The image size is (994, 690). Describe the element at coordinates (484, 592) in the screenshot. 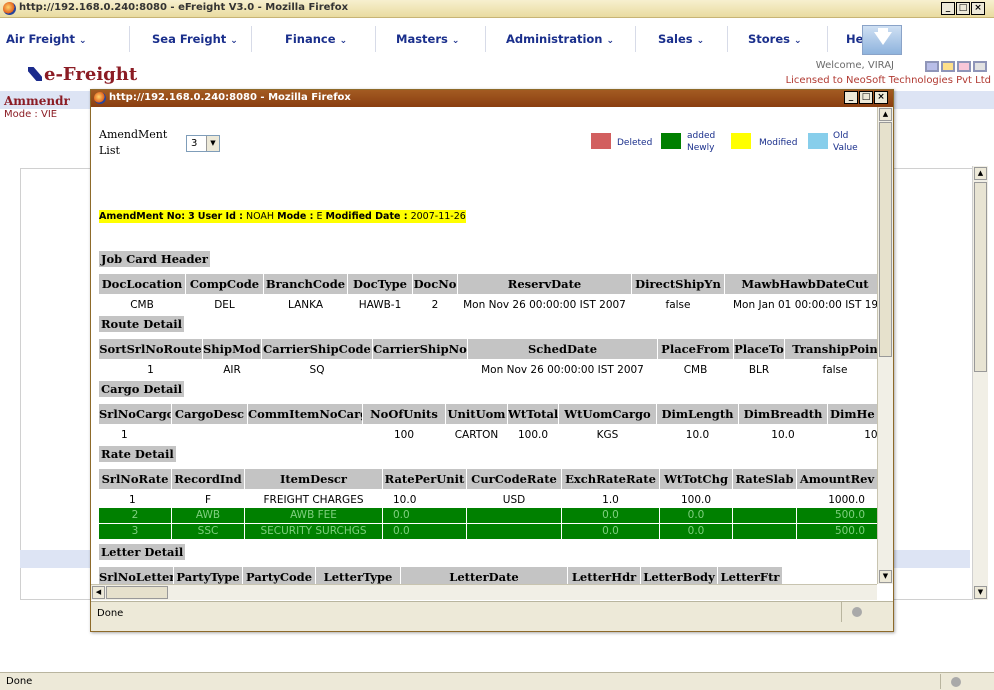

I see `popup-horizontal-scrollbar: ◀` at that location.